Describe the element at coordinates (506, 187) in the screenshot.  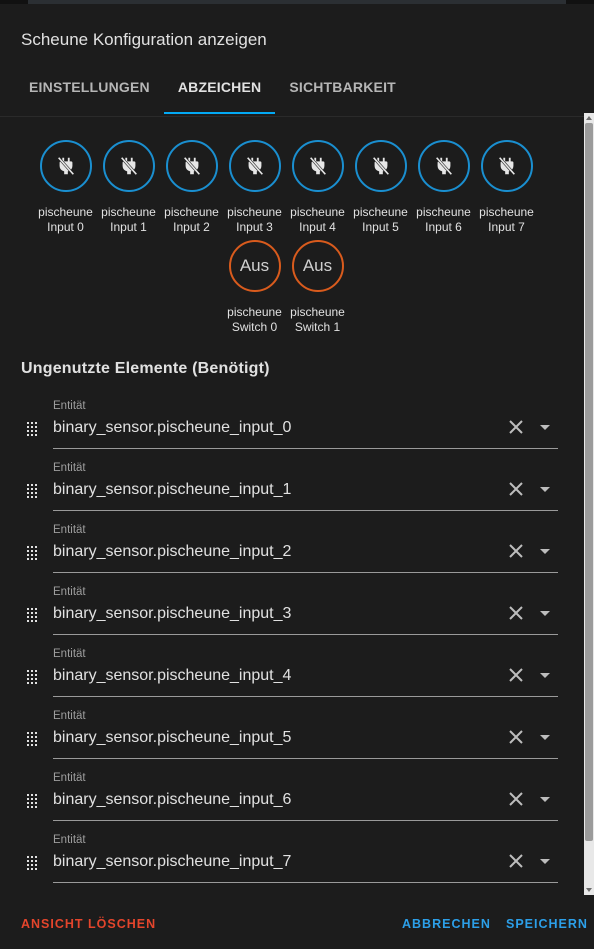
I see `badge-item: pischeune Input 7` at that location.